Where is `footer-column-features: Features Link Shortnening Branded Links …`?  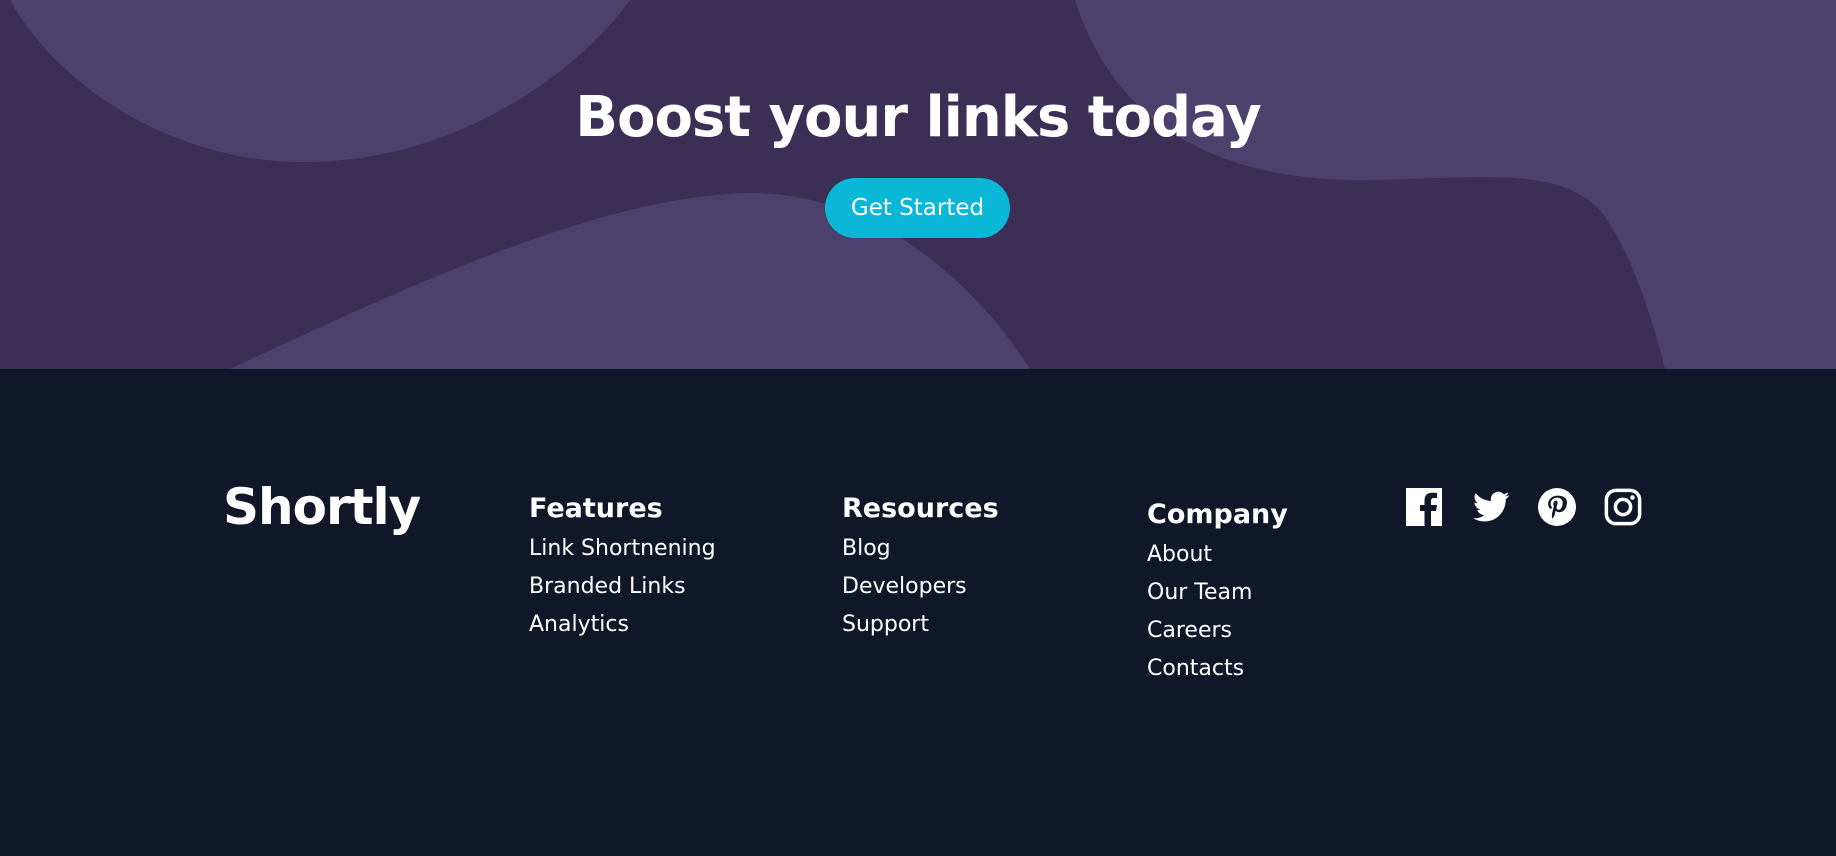 footer-column-features: Features Link Shortnening Branded Links … is located at coordinates (622, 567).